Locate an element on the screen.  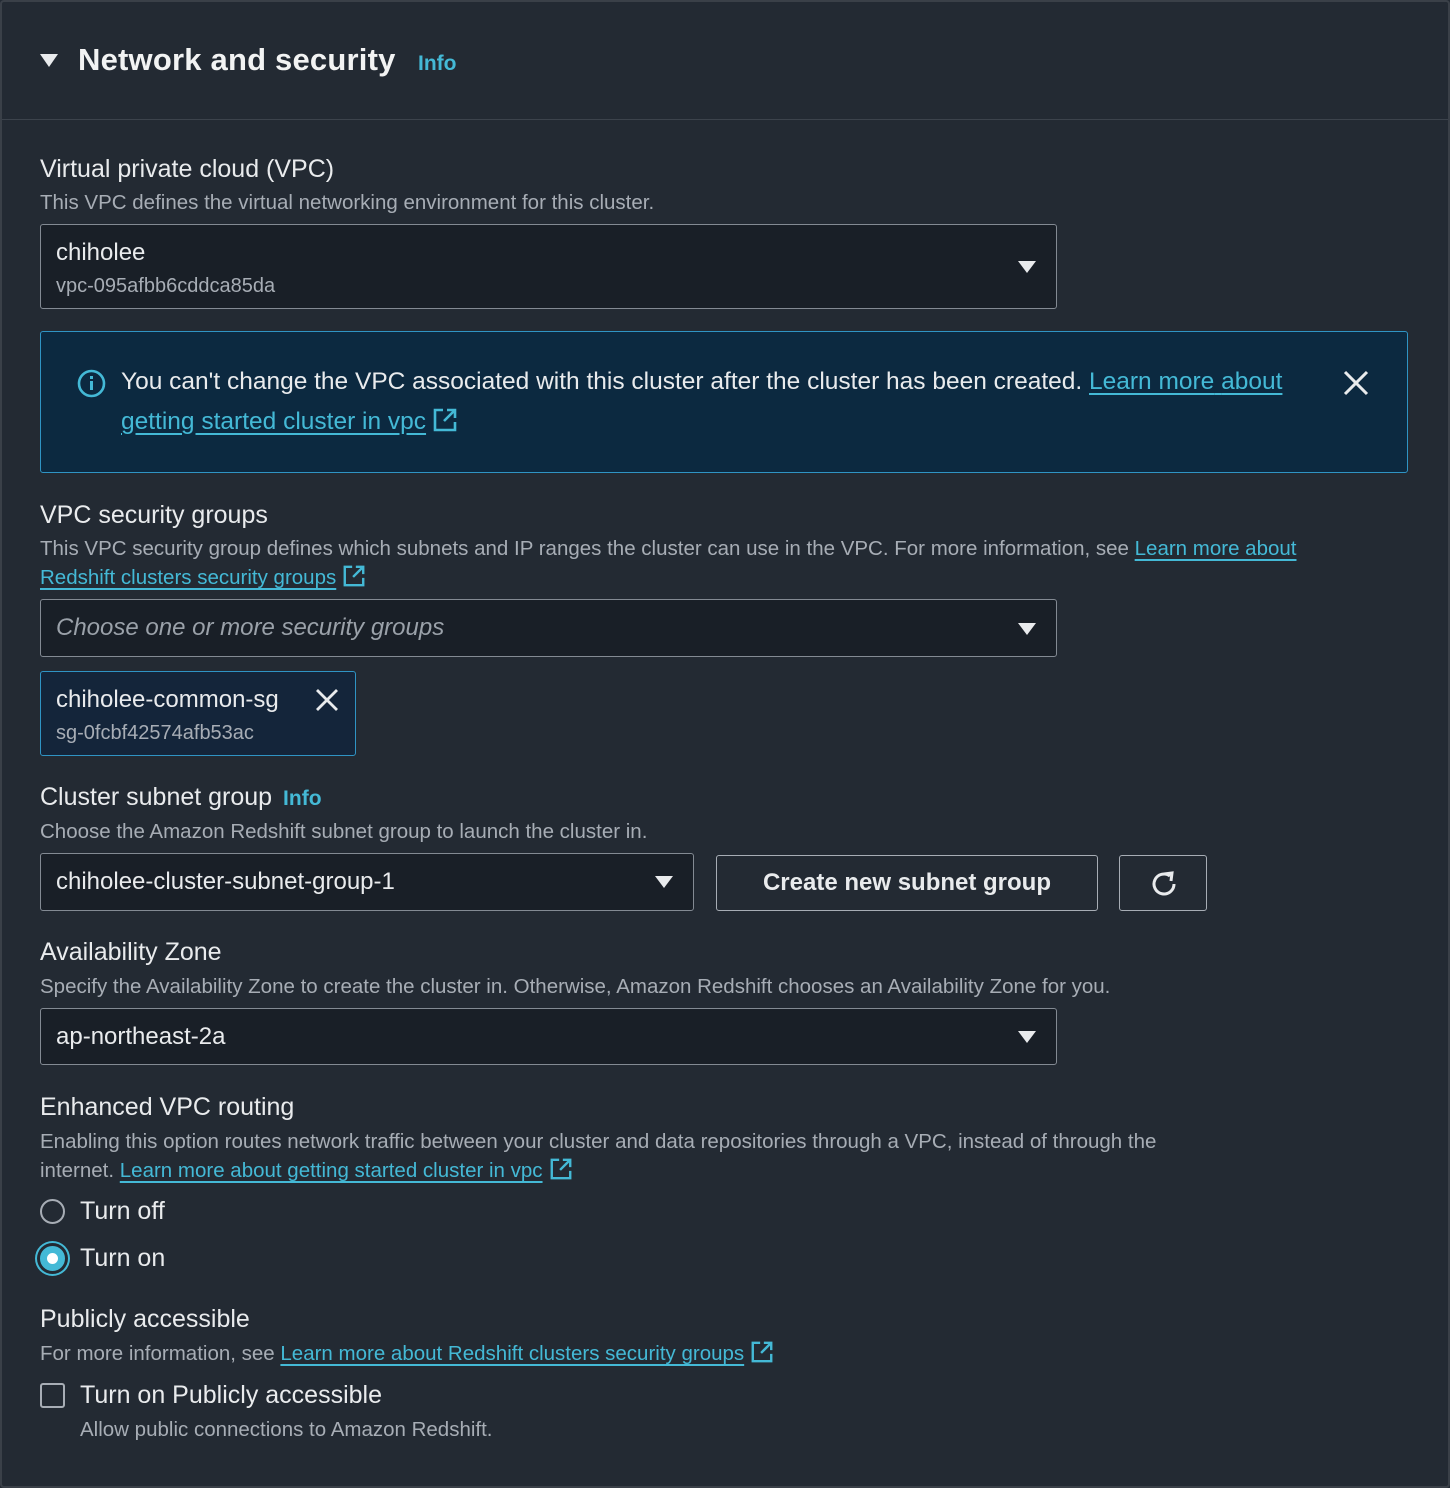
vpc-selected-name: chiholee is located at coordinates (101, 252).